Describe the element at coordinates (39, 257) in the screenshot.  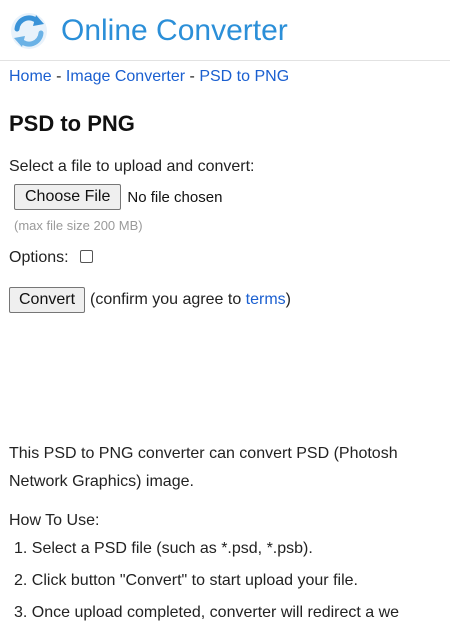
I see `options-label: Options:` at that location.